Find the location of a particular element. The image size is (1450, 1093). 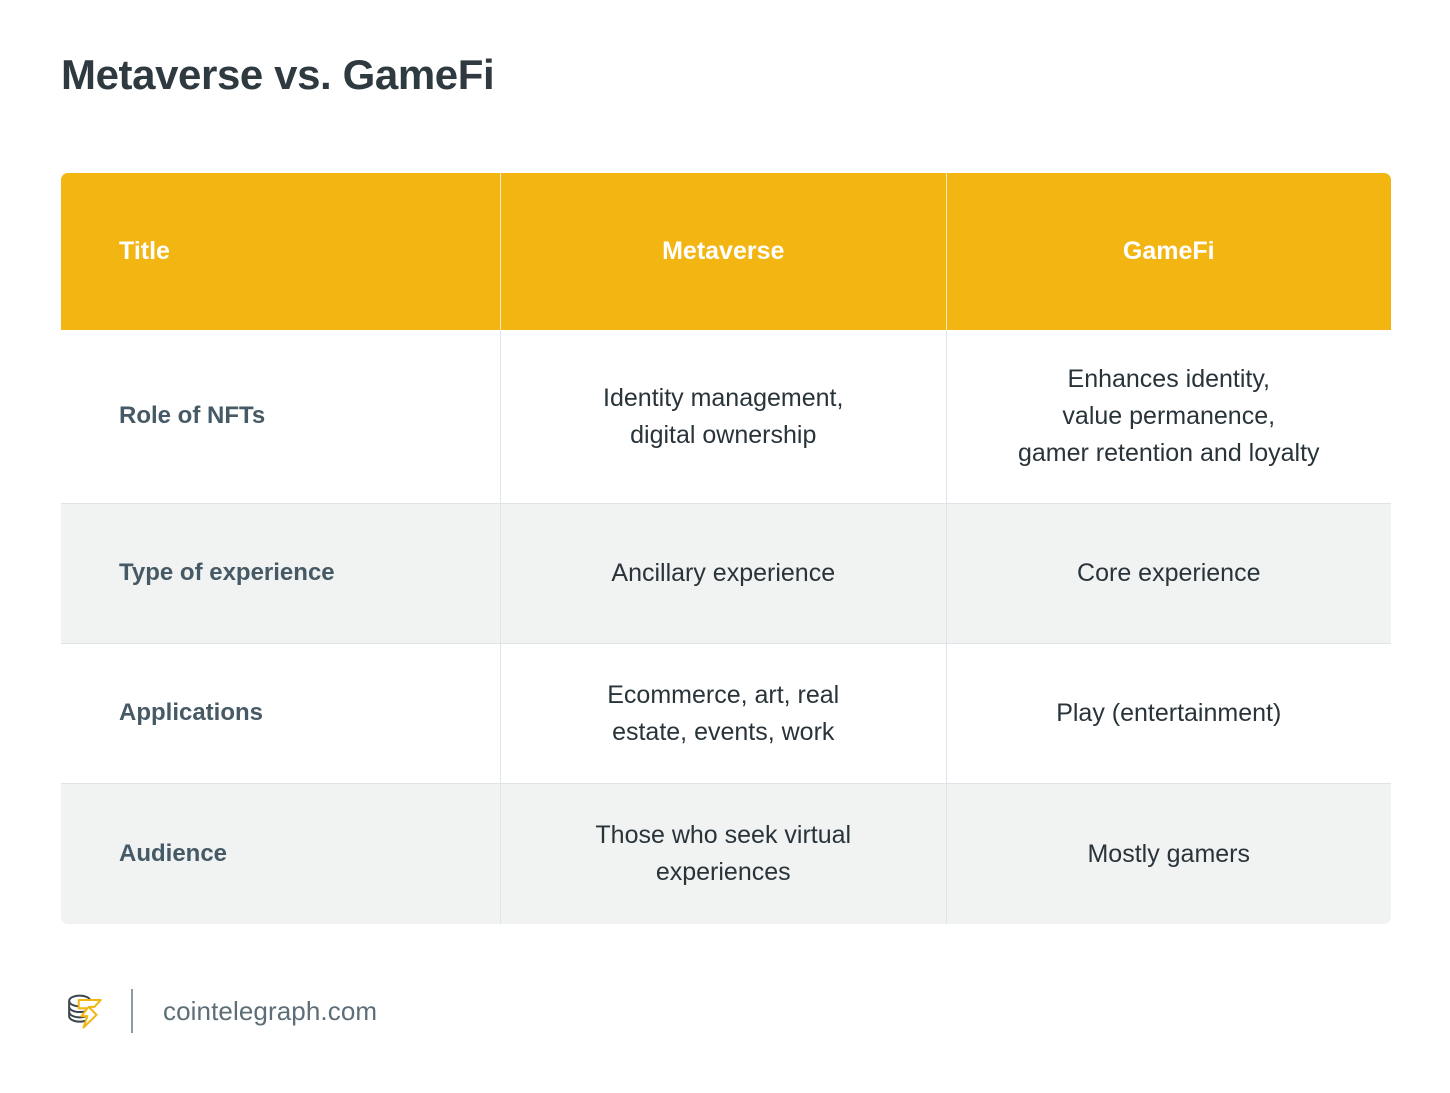

value-line: Mostly gamers is located at coordinates (1169, 853).